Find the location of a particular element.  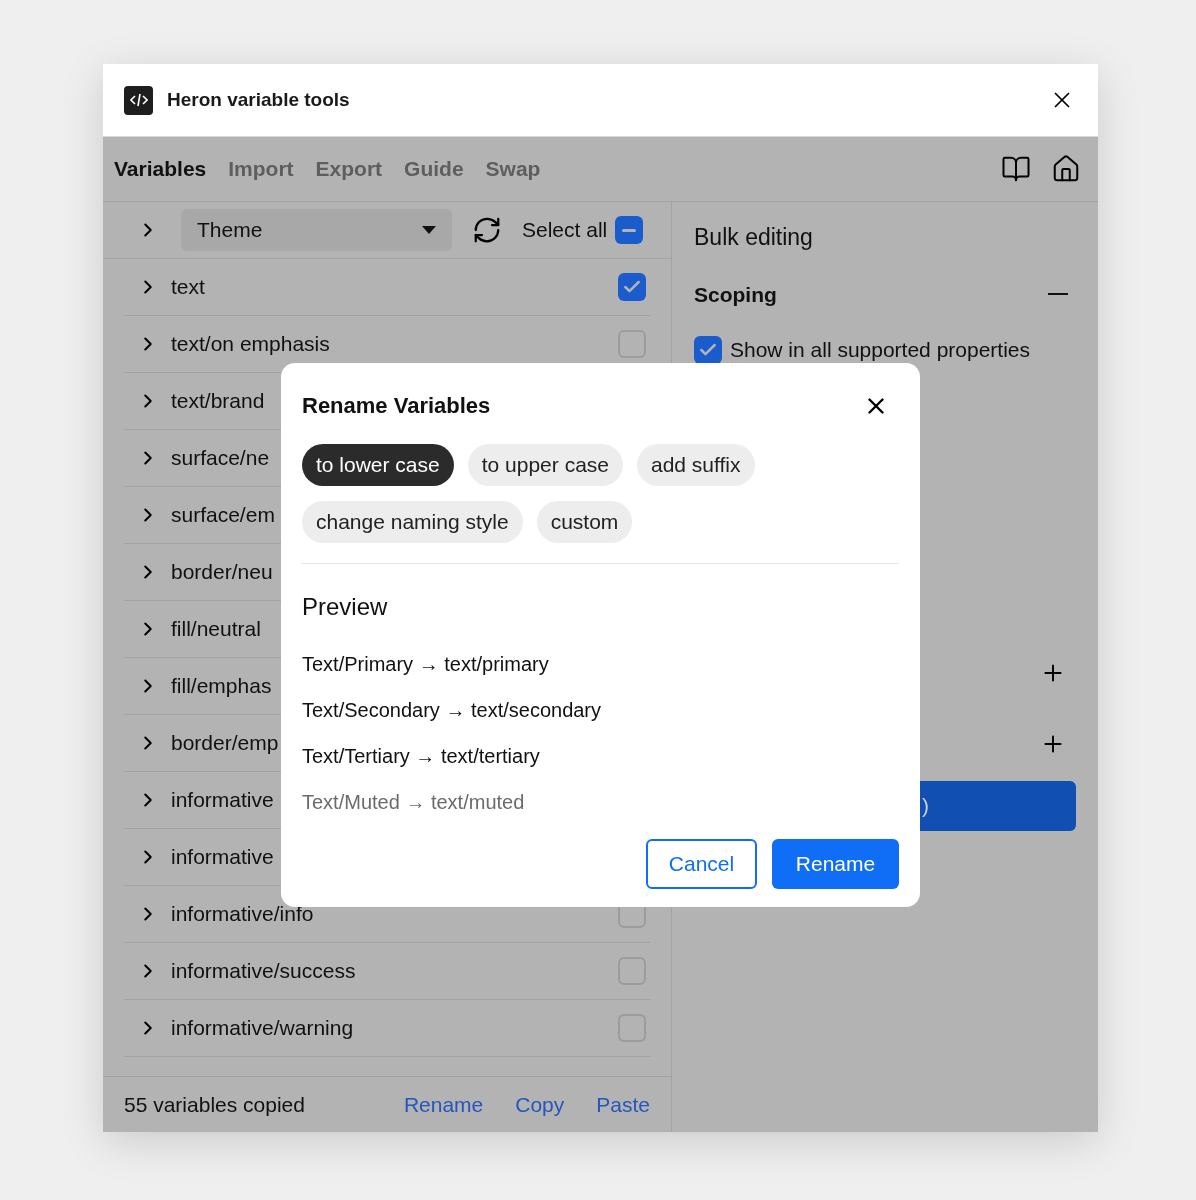

footer-link: Rename is located at coordinates (443, 1104).